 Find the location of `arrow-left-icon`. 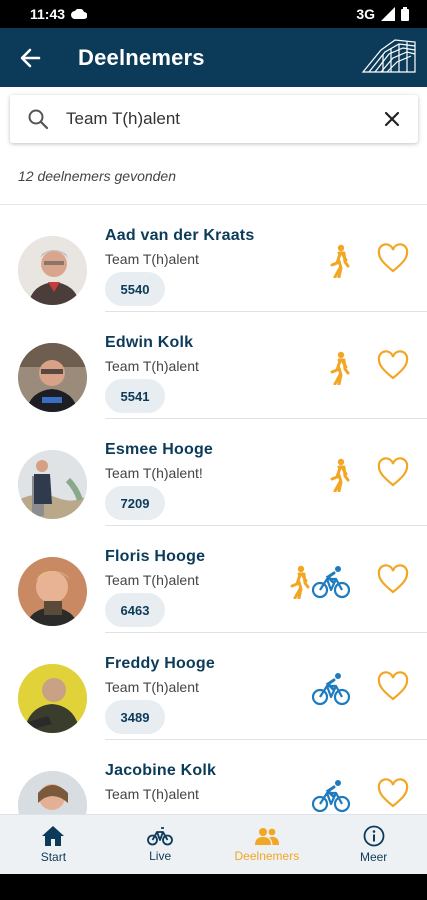

arrow-left-icon is located at coordinates (30, 57).